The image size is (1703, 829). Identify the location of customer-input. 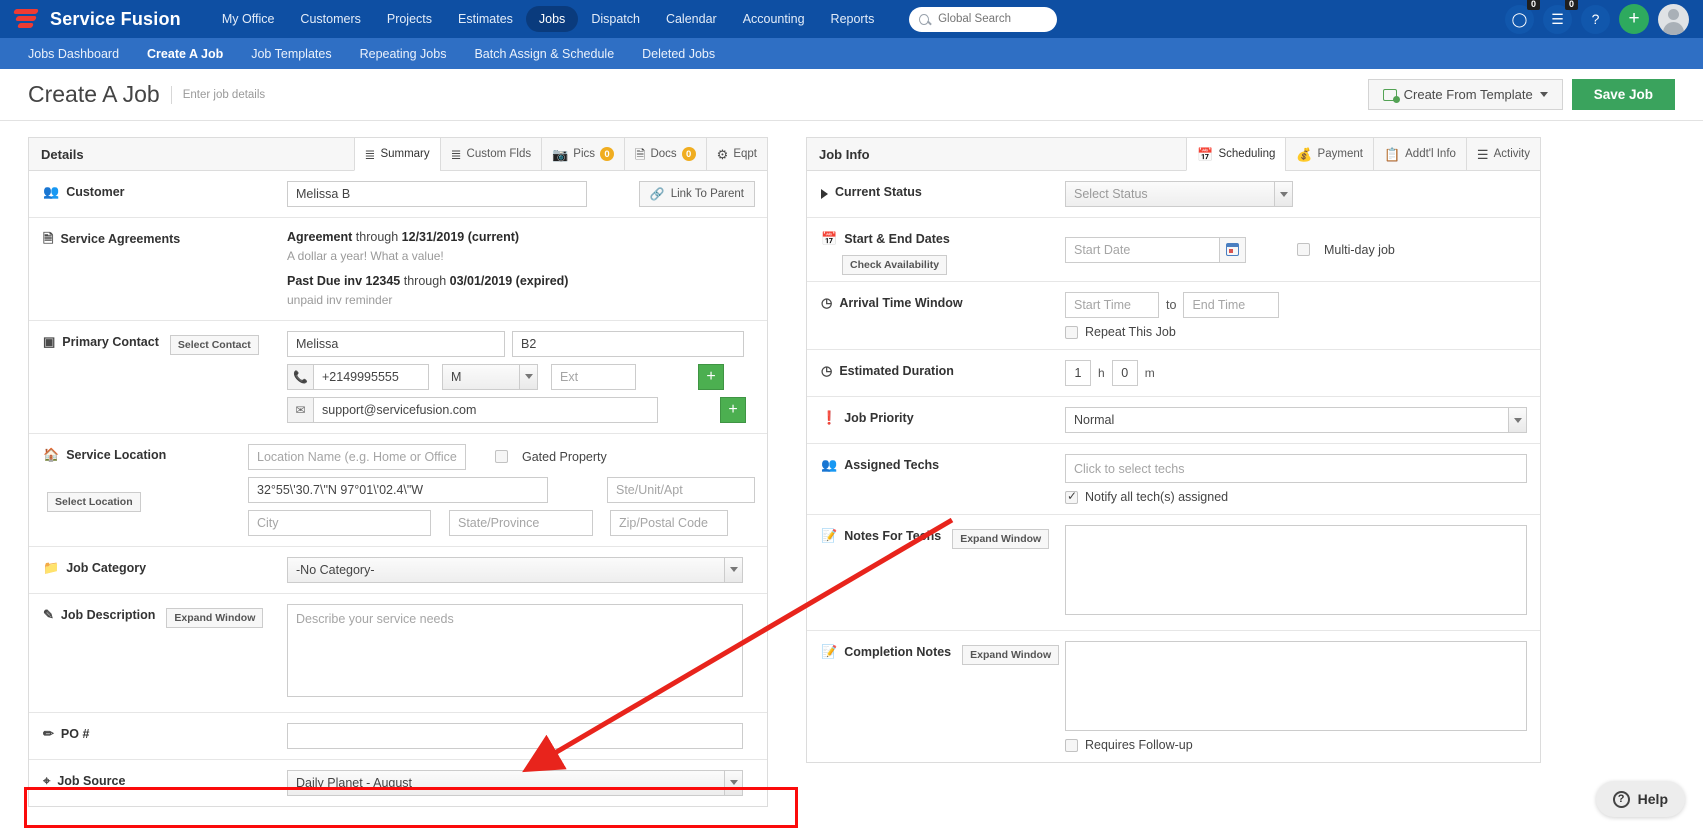
(437, 194).